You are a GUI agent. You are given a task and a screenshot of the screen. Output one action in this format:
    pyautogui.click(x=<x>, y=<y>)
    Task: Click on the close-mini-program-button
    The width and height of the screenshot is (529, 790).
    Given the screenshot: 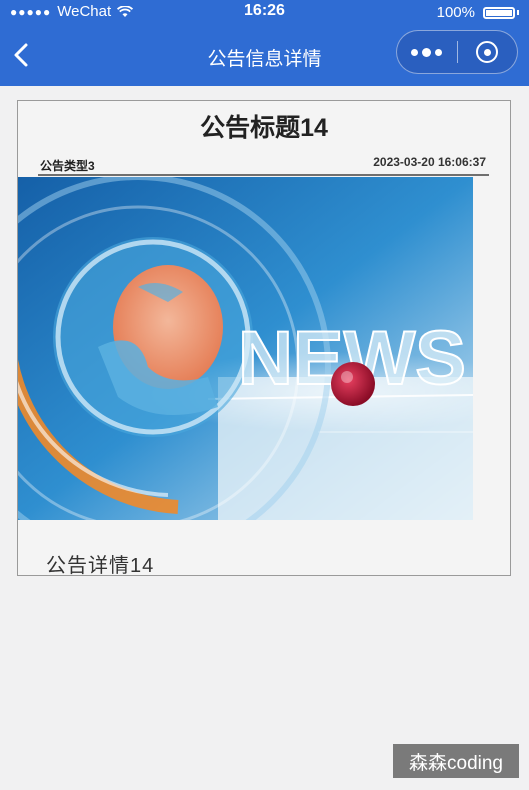 What is the action you would take?
    pyautogui.click(x=487, y=52)
    